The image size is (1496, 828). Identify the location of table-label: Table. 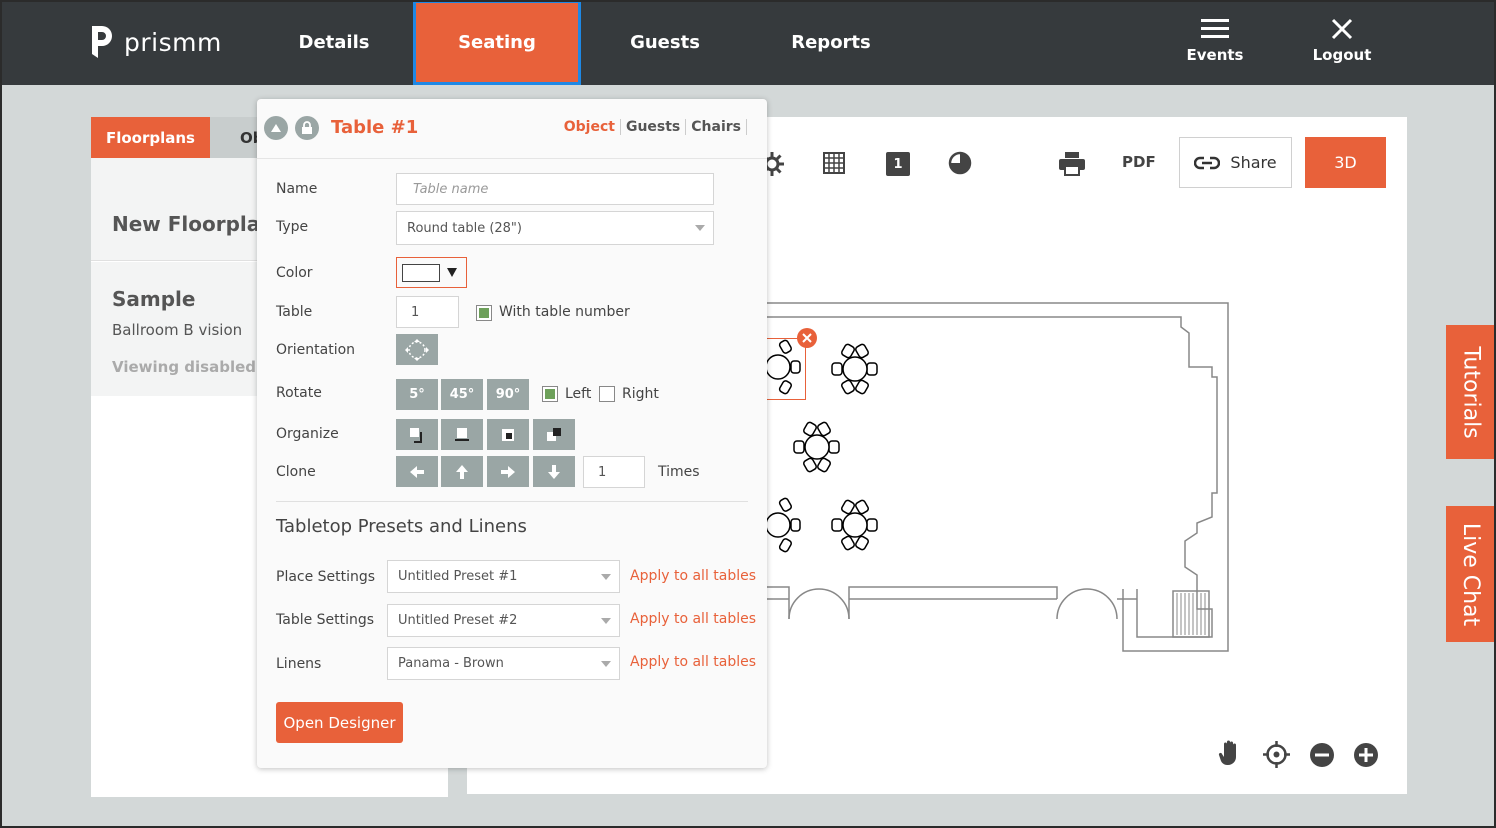
(294, 312).